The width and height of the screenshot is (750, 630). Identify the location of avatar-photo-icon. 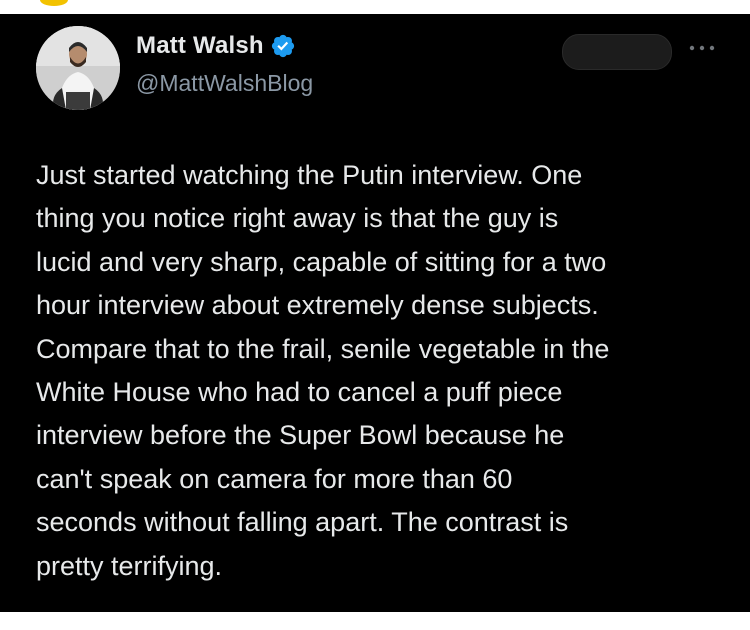
(78, 68).